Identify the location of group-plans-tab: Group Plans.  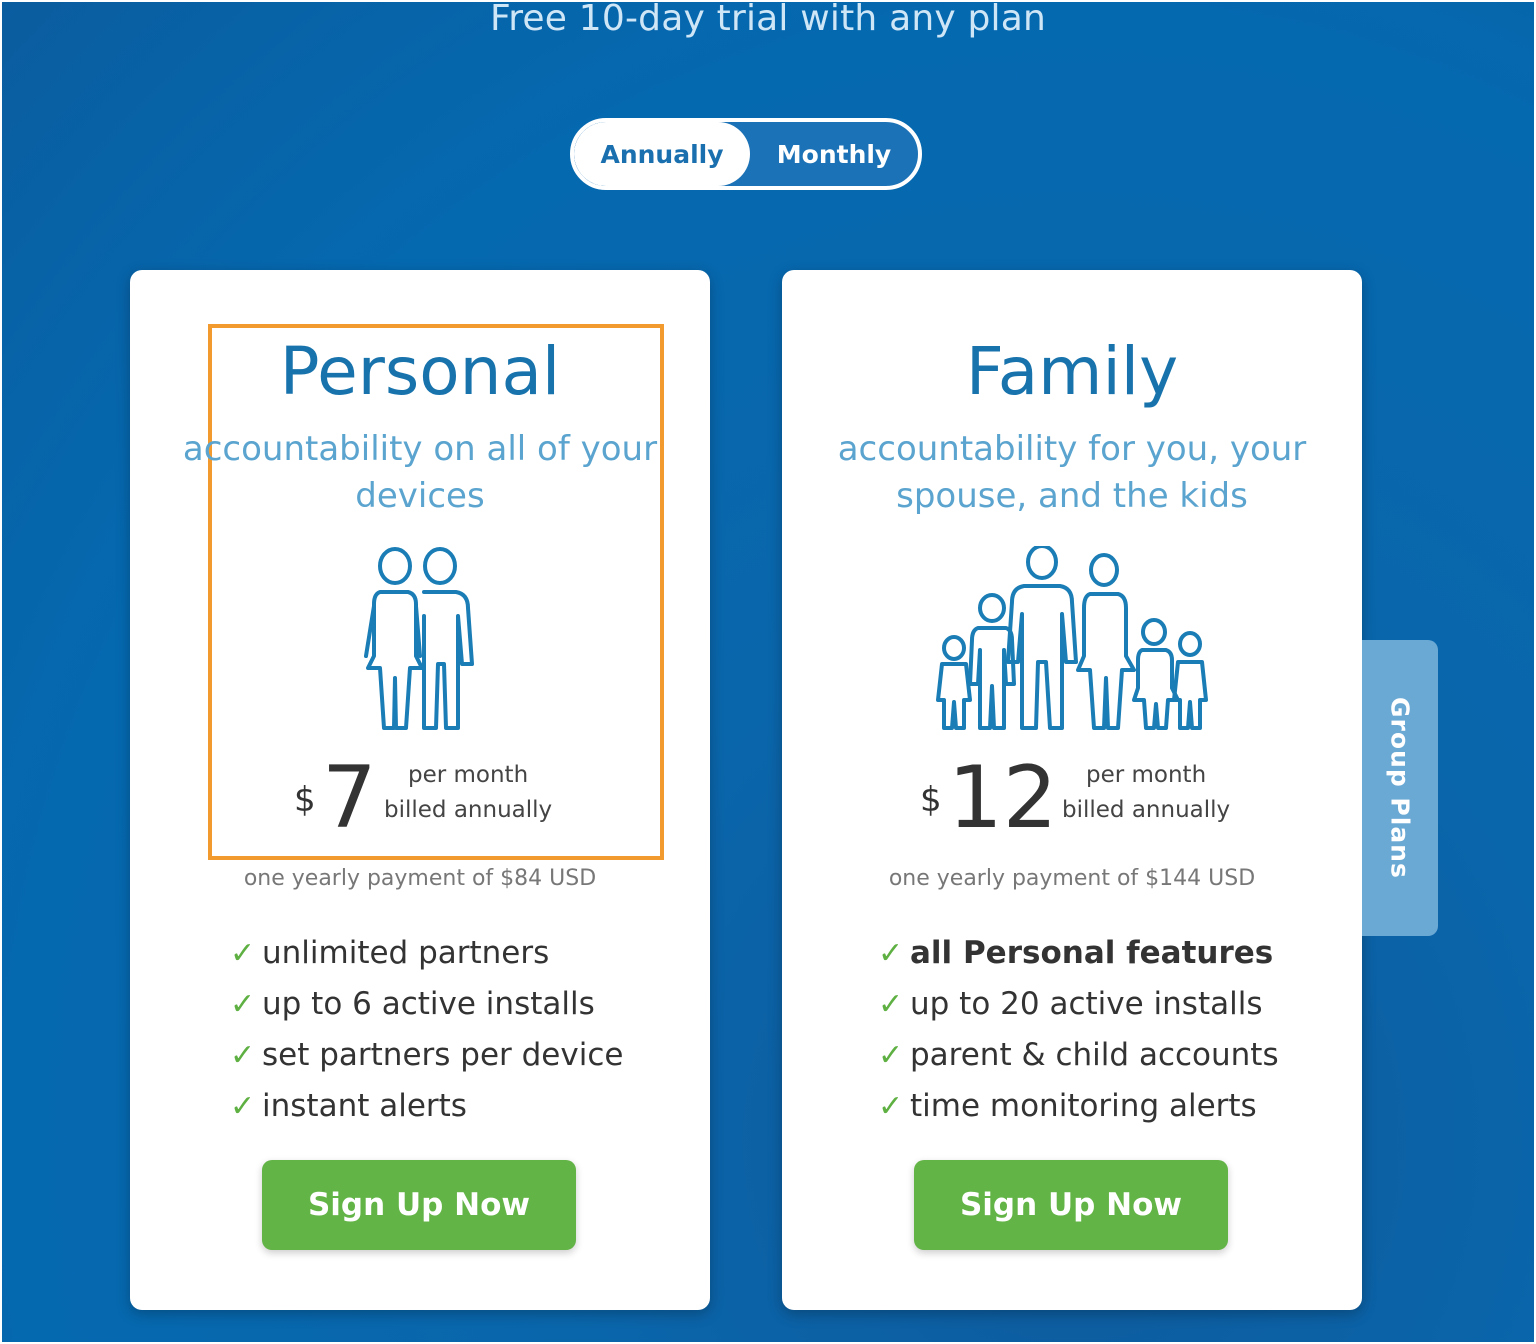
(1400, 788).